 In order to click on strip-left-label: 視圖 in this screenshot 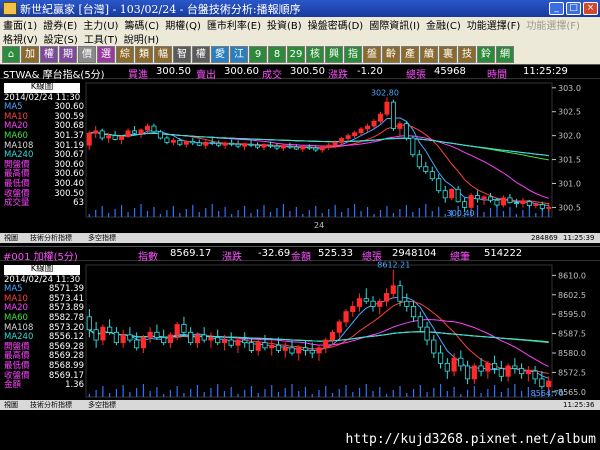, I will do `click(11, 405)`.